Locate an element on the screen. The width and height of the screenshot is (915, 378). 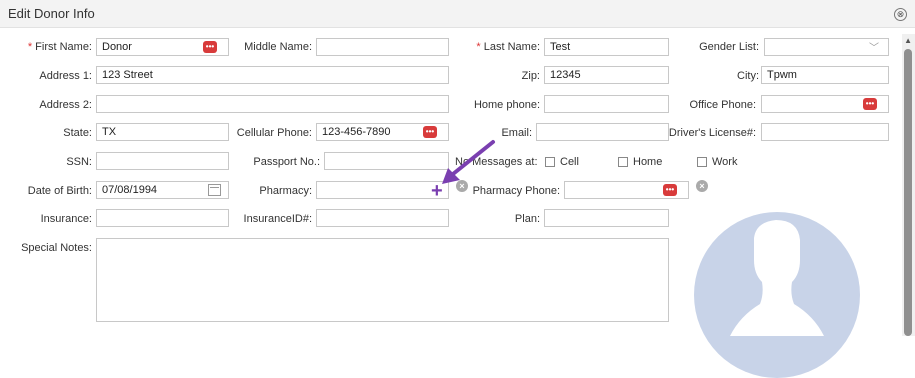
work-checkbox is located at coordinates (702, 162).